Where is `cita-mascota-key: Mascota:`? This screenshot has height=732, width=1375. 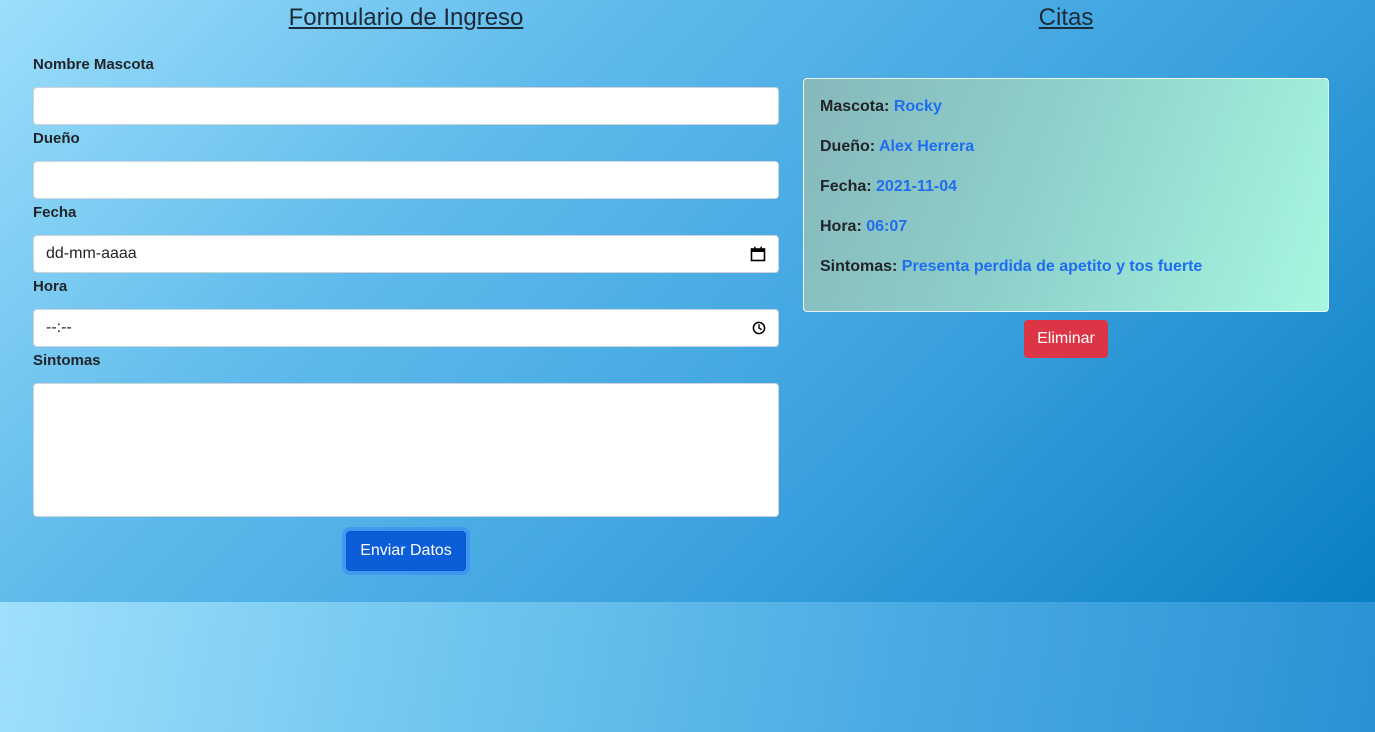 cita-mascota-key: Mascota: is located at coordinates (855, 106).